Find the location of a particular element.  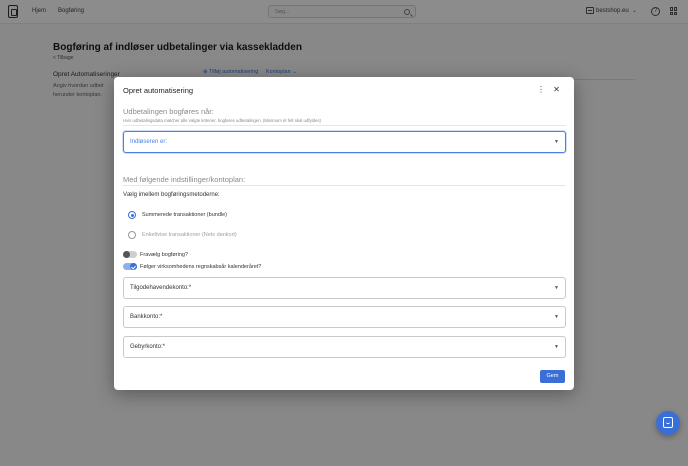

issuer-select: Indløseren er: ▼ is located at coordinates (344, 142).